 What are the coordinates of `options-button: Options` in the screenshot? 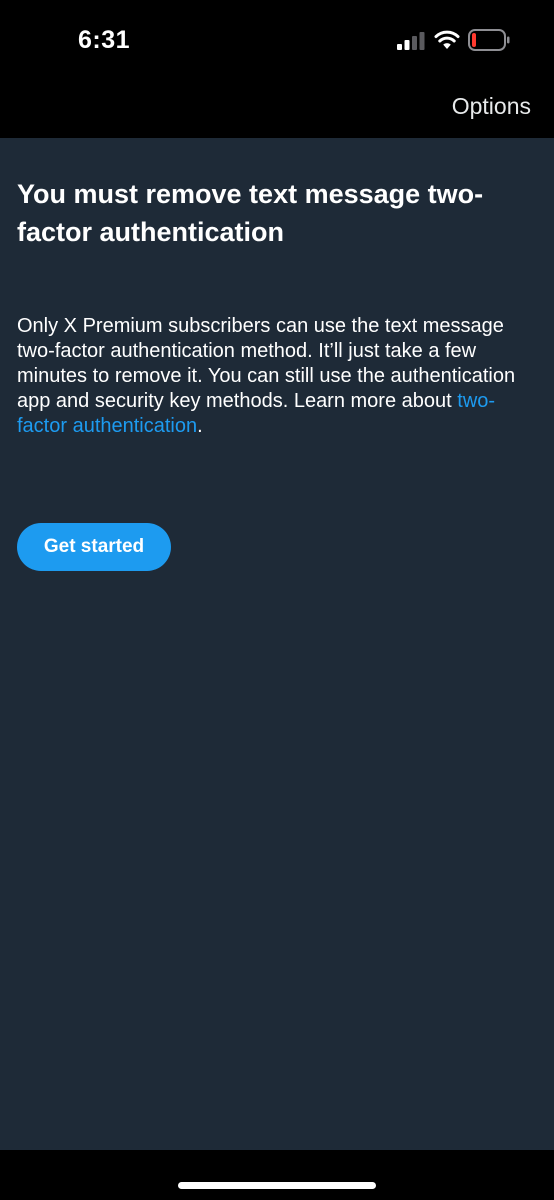 It's located at (491, 106).